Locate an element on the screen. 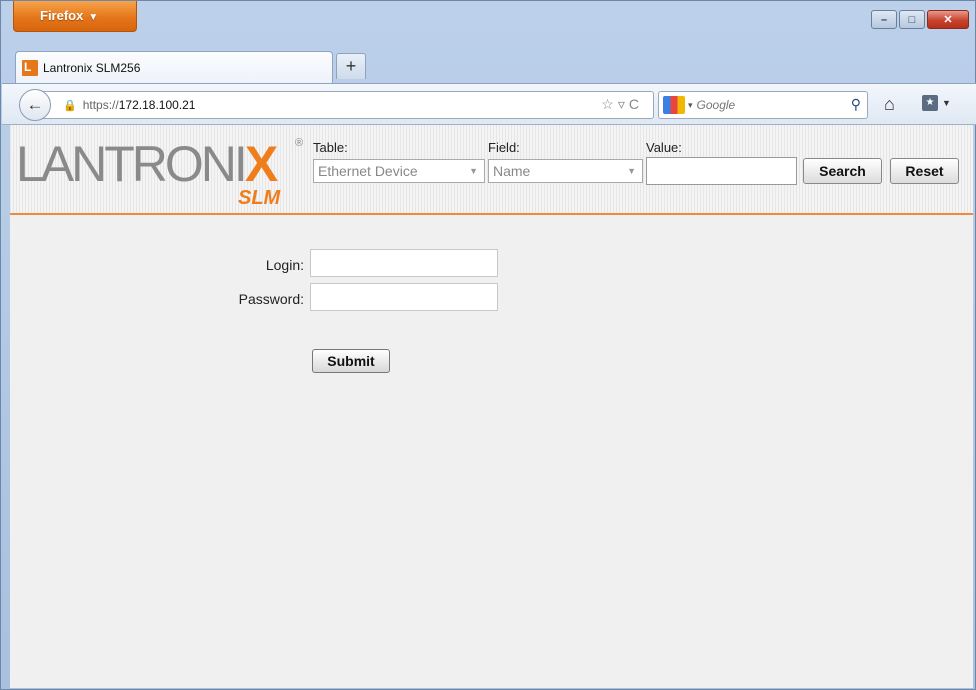  table-select: Ethernet Device ▼ is located at coordinates (399, 171).